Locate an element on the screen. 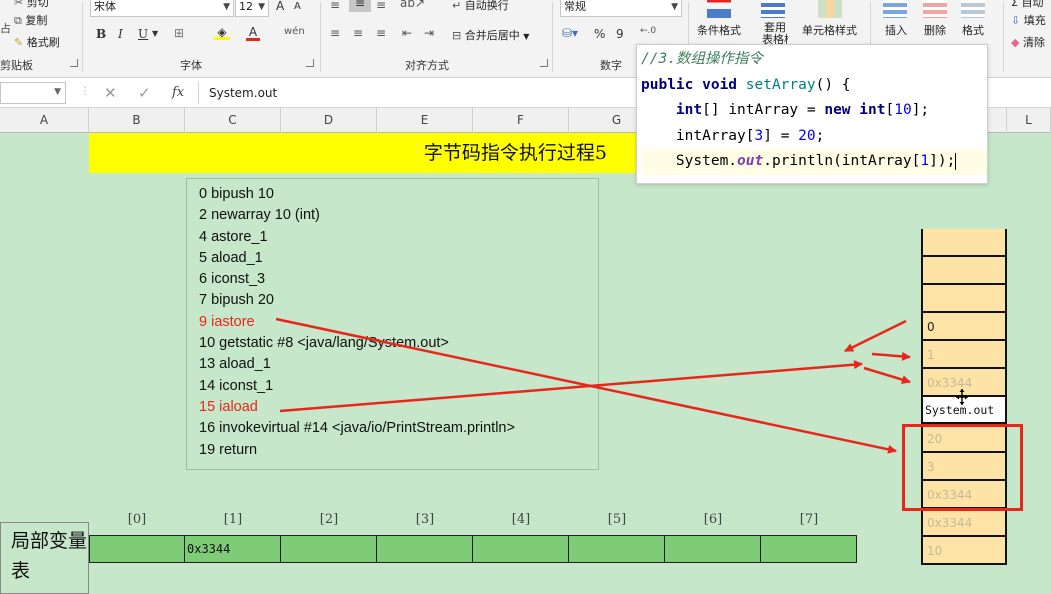 Image resolution: width=1051 pixels, height=594 pixels. italic-button: I is located at coordinates (120, 34).